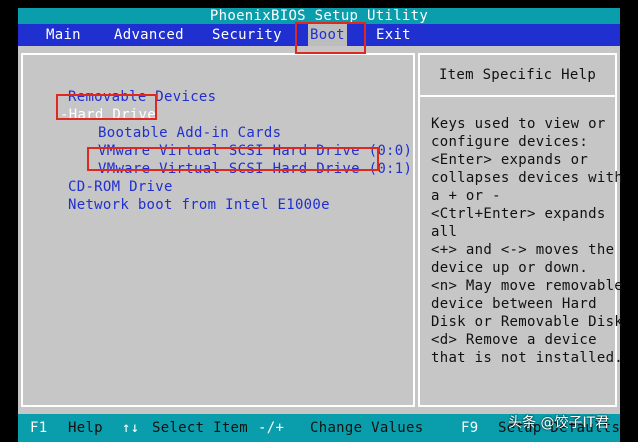 The image size is (638, 442). What do you see at coordinates (149, 35) in the screenshot?
I see `menu-advanced: Advanced` at bounding box center [149, 35].